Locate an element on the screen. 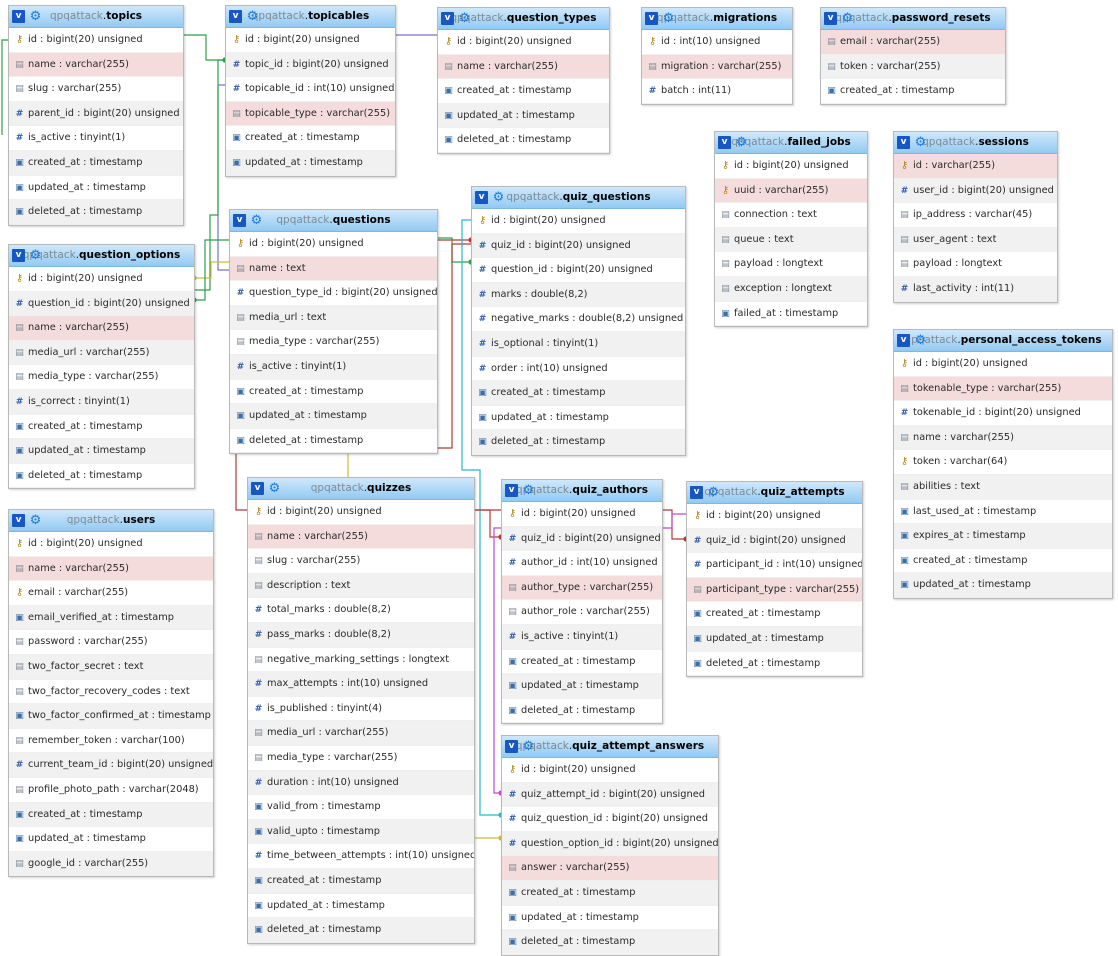  table-column-row: ▤ ip_address : varchar(45) is located at coordinates (975, 215).